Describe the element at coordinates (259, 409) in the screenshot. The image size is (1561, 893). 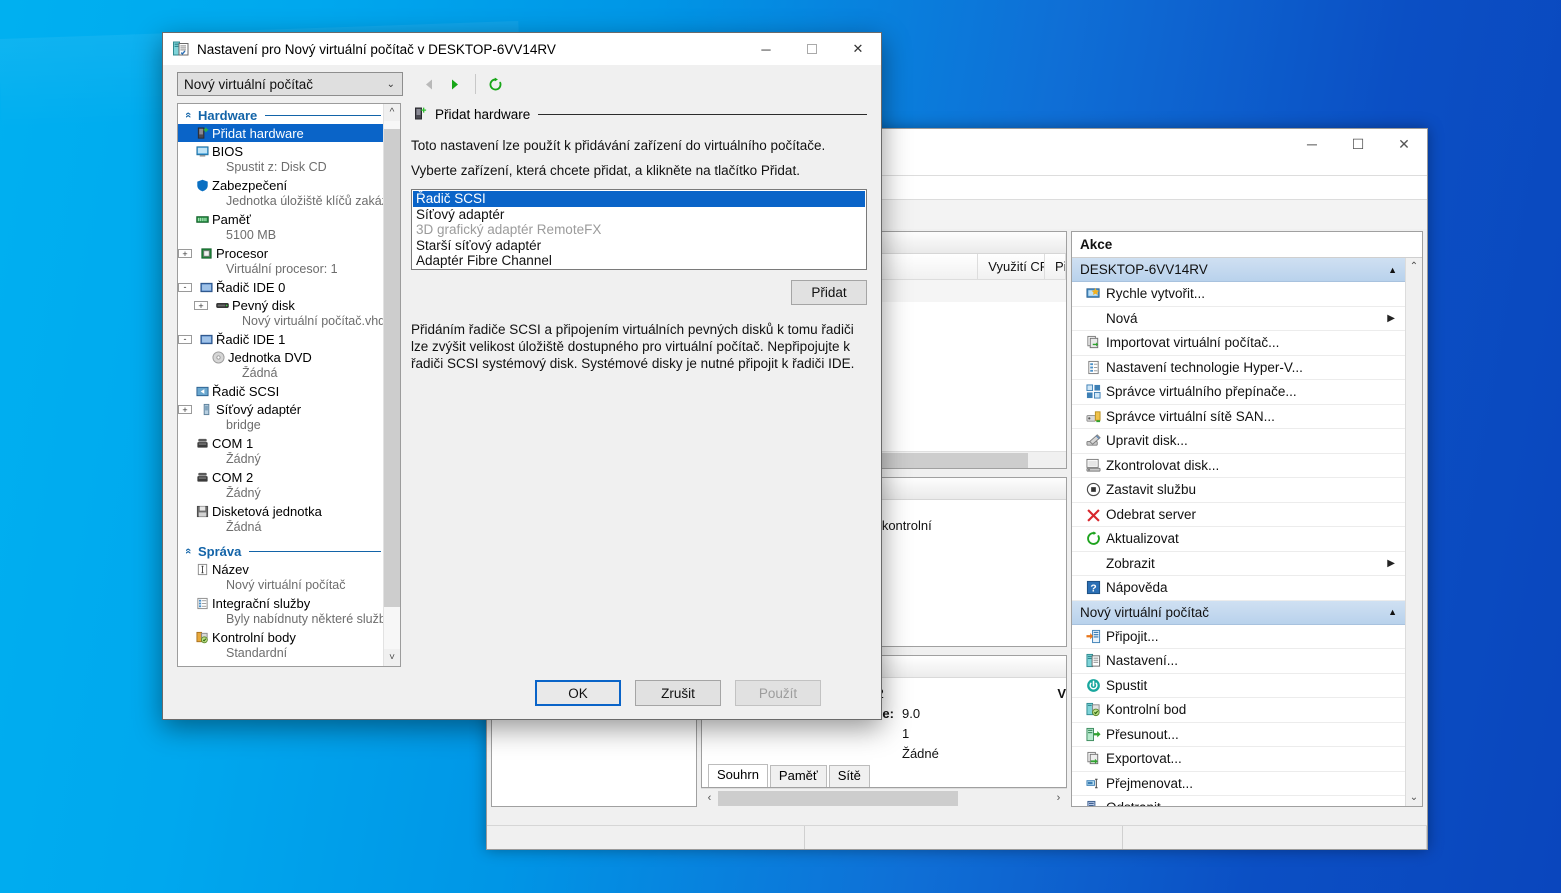
I see `tree-item-label: Síťový adaptér` at that location.